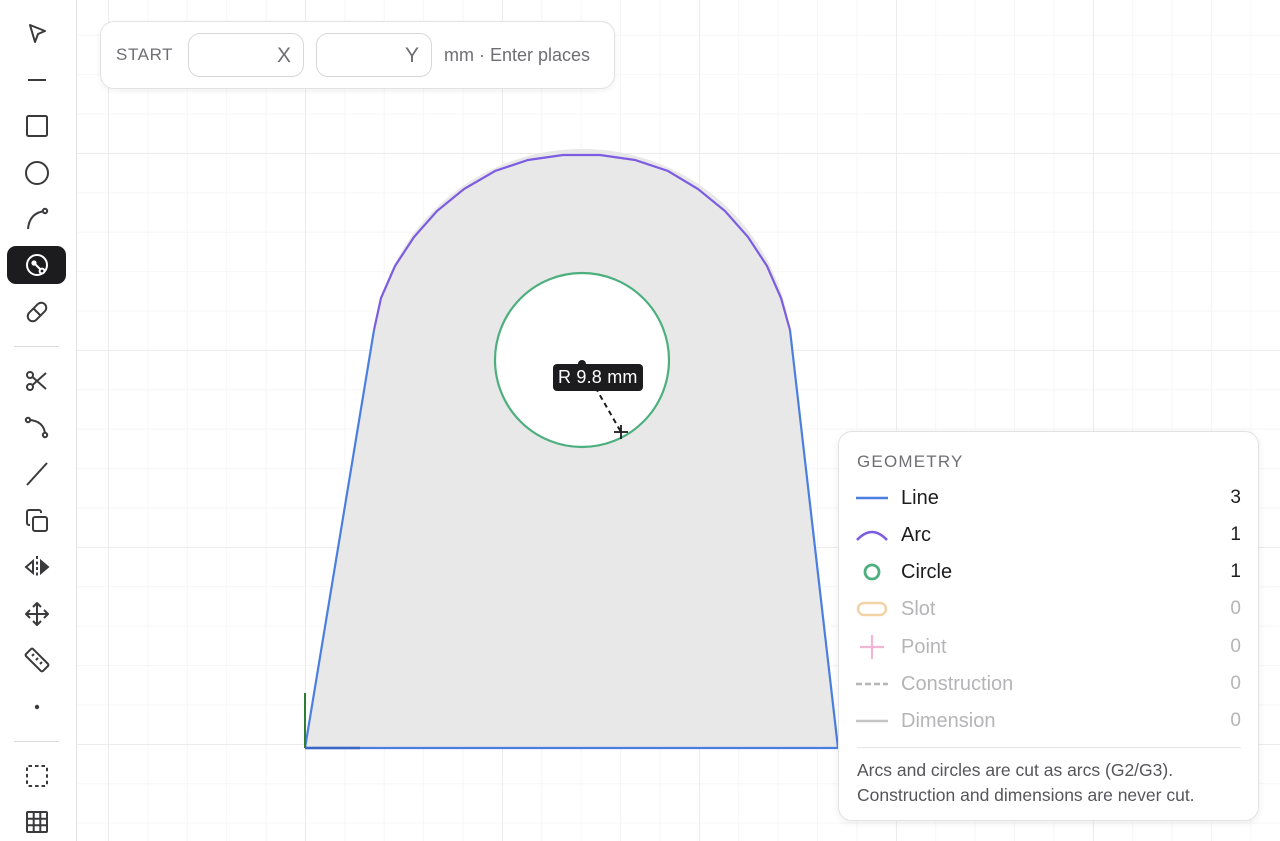 The image size is (1280, 841). I want to click on radius-circle-icon, so click(36, 265).